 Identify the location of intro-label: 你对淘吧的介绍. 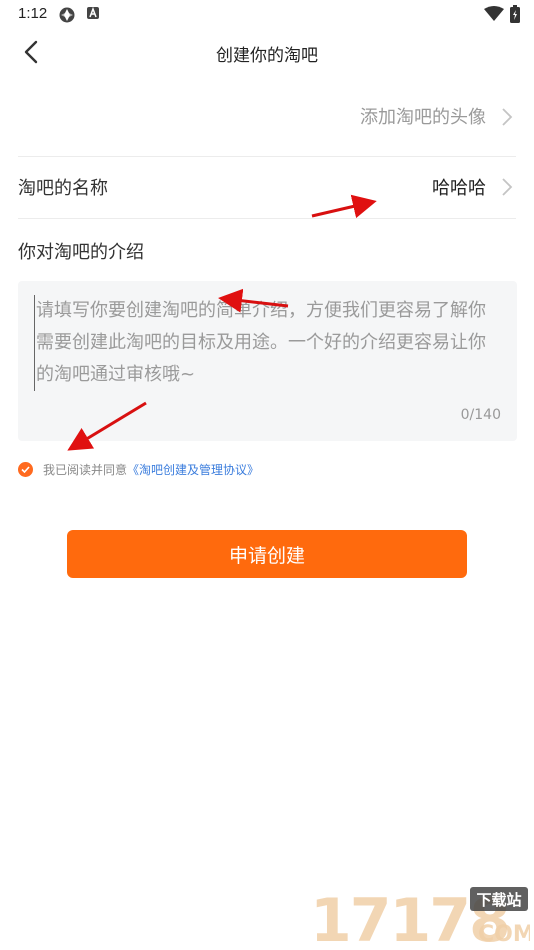
(81, 252).